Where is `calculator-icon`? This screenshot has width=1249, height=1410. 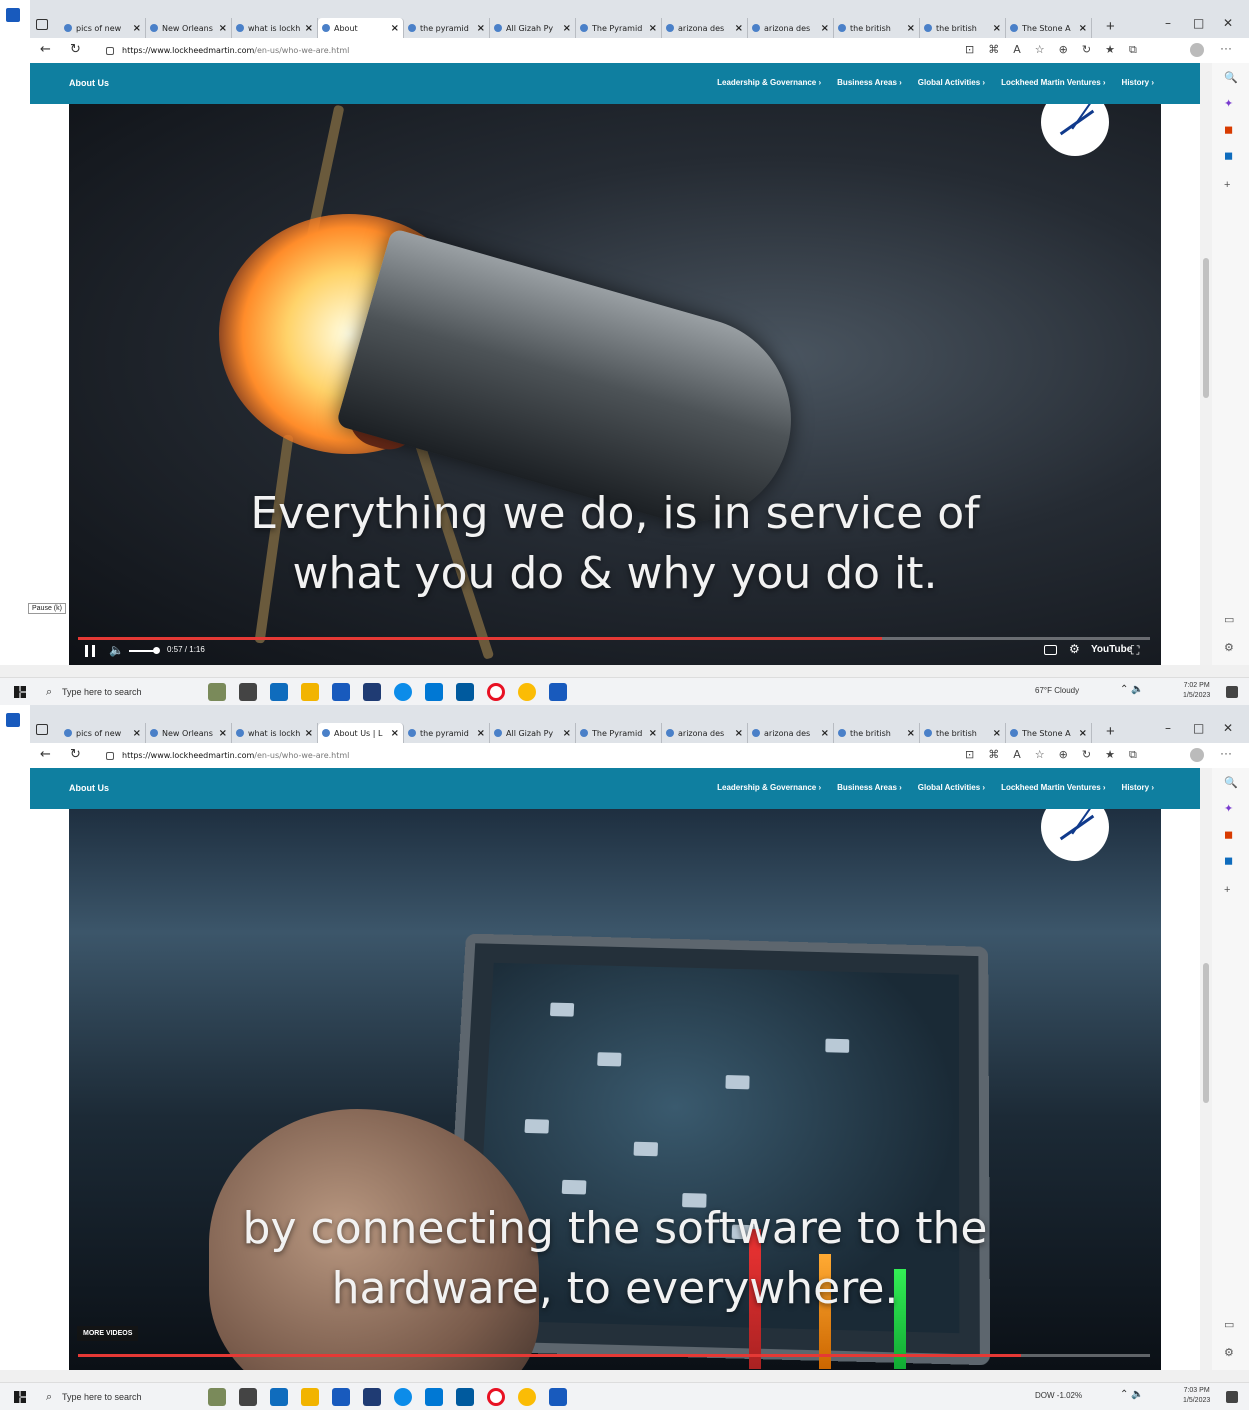
calculator-icon is located at coordinates (372, 692).